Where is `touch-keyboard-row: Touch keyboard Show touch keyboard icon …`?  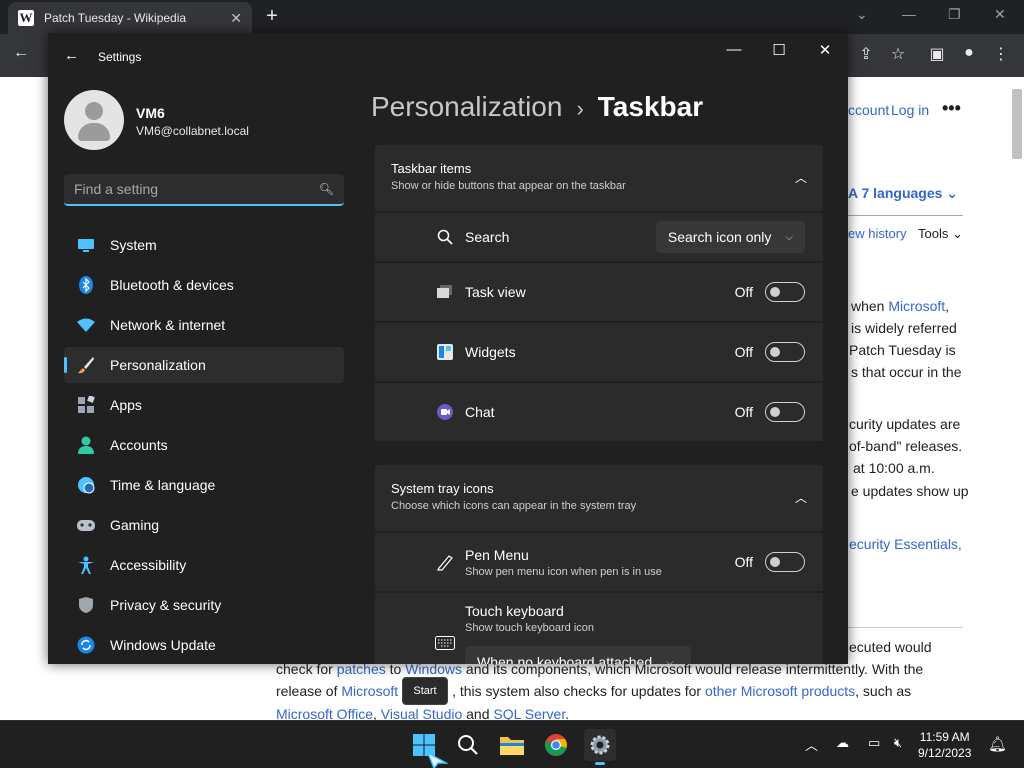 touch-keyboard-row: Touch keyboard Show touch keyboard icon … is located at coordinates (599, 628).